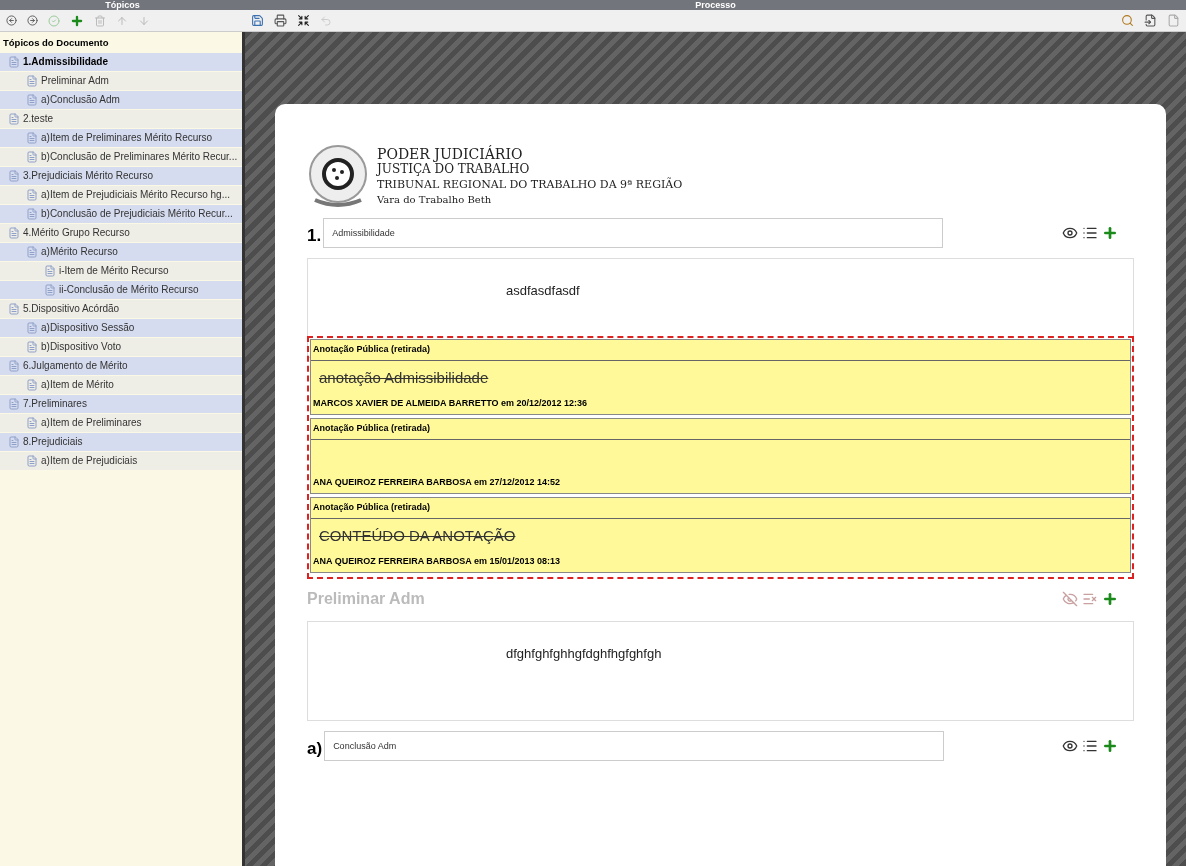  What do you see at coordinates (121, 423) in the screenshot?
I see `tree-item: a)Item de Preliminares` at bounding box center [121, 423].